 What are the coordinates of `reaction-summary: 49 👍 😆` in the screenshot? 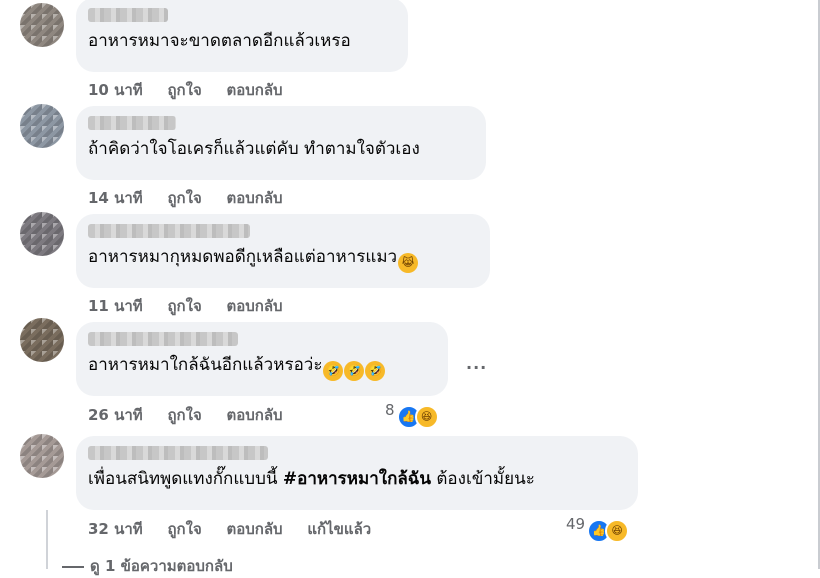 It's located at (598, 529).